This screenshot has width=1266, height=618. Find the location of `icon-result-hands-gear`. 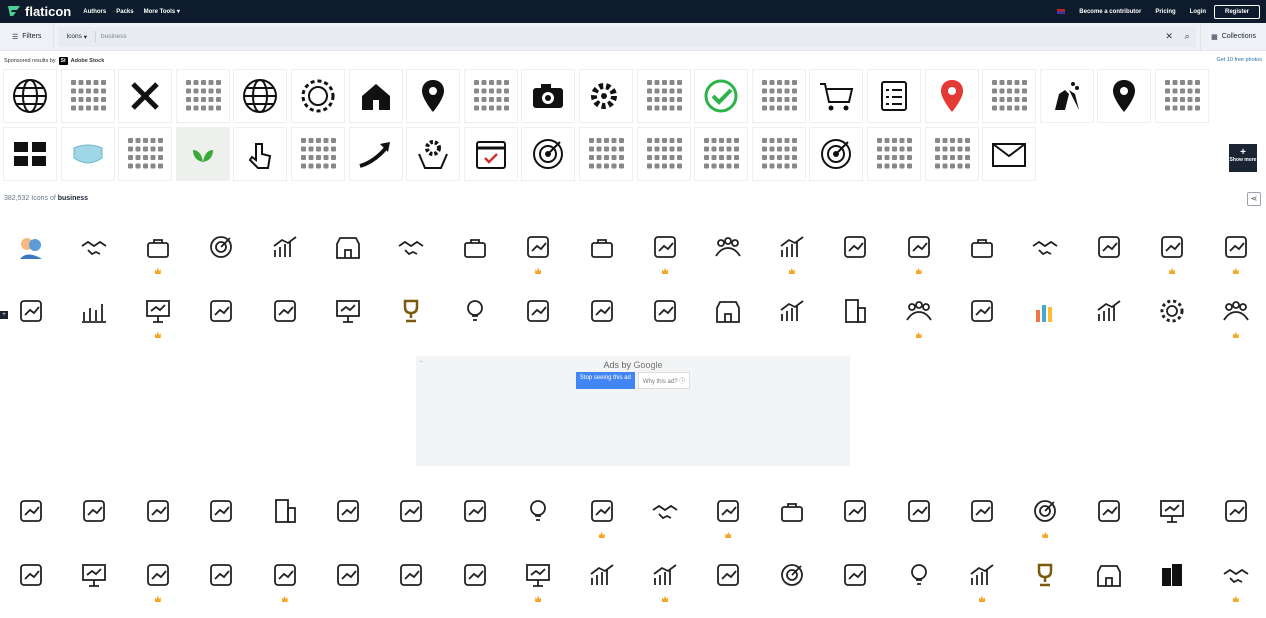

icon-result-hands-gear is located at coordinates (221, 311).